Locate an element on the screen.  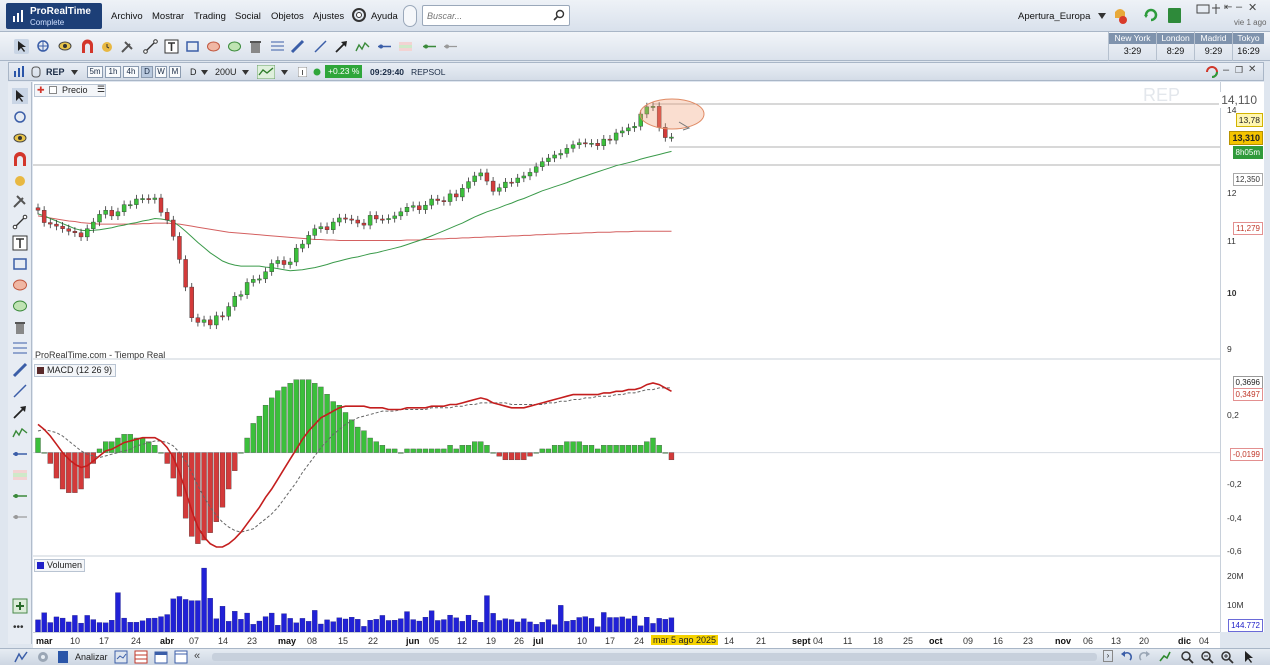
social-icon is located at coordinates (410, 16).